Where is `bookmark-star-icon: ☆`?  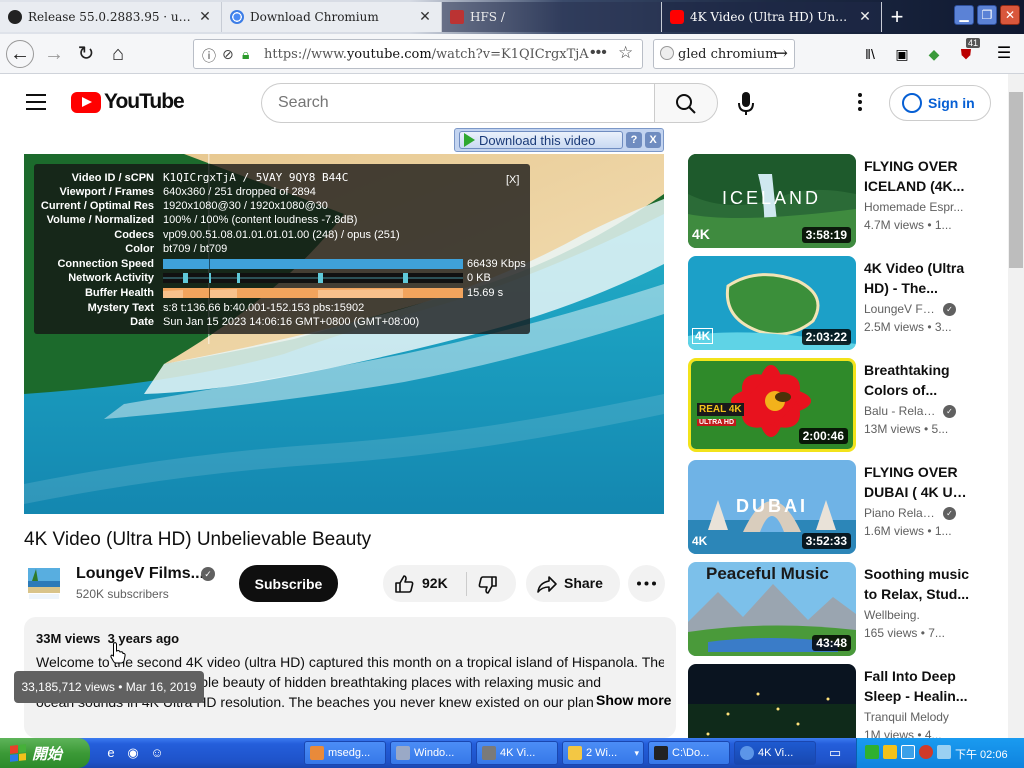 bookmark-star-icon: ☆ is located at coordinates (625, 53).